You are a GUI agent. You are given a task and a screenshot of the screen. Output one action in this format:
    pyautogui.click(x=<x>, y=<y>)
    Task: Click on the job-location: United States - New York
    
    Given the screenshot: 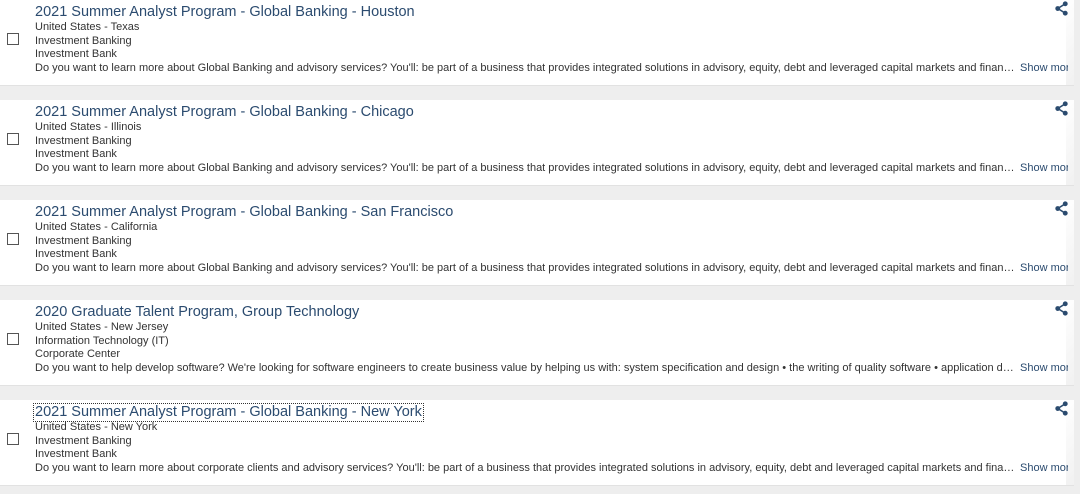 What is the action you would take?
    pyautogui.click(x=96, y=427)
    